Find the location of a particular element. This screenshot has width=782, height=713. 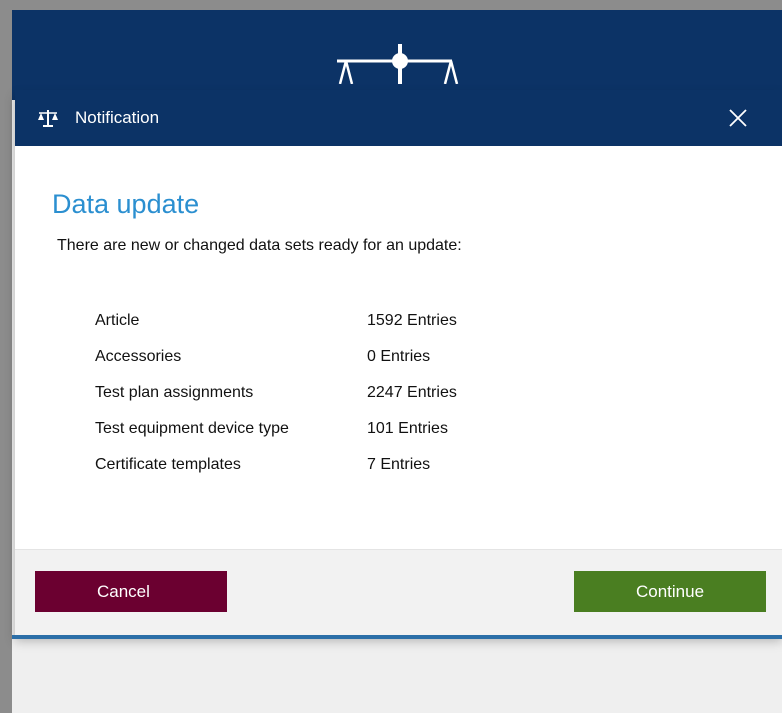

dialog-footer: Cancel Continue is located at coordinates (398, 592).